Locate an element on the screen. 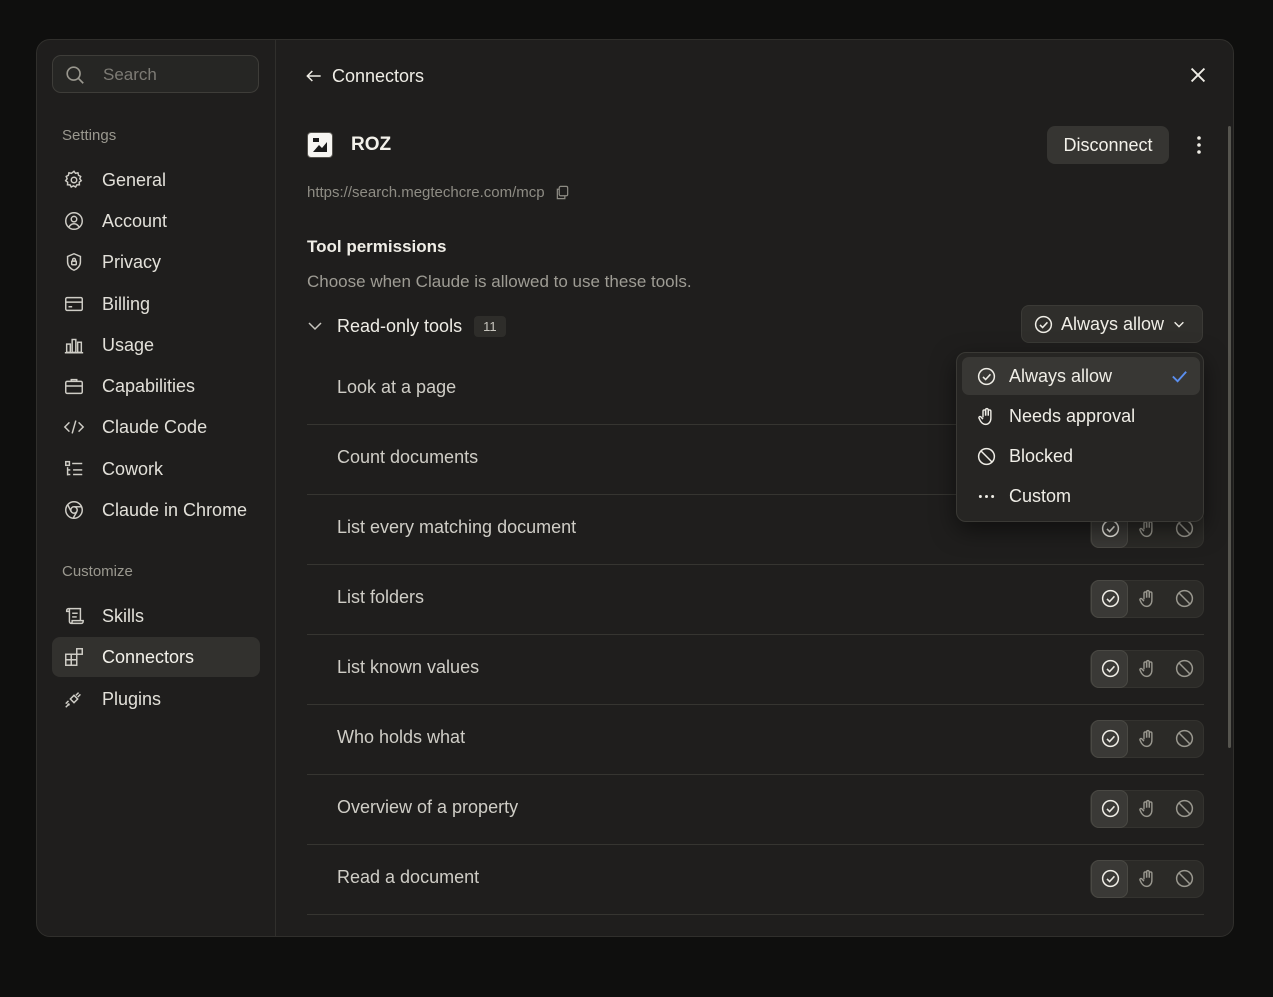  shield-icon is located at coordinates (74, 262).